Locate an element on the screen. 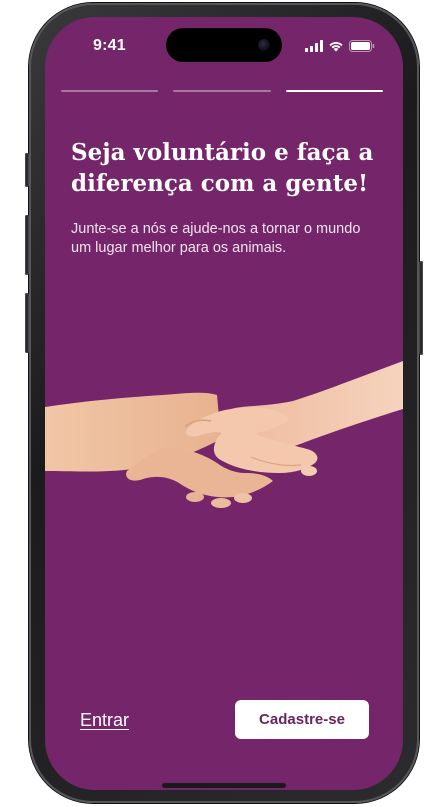 This screenshot has width=448, height=807. signup-button: Cadastre-se is located at coordinates (302, 719).